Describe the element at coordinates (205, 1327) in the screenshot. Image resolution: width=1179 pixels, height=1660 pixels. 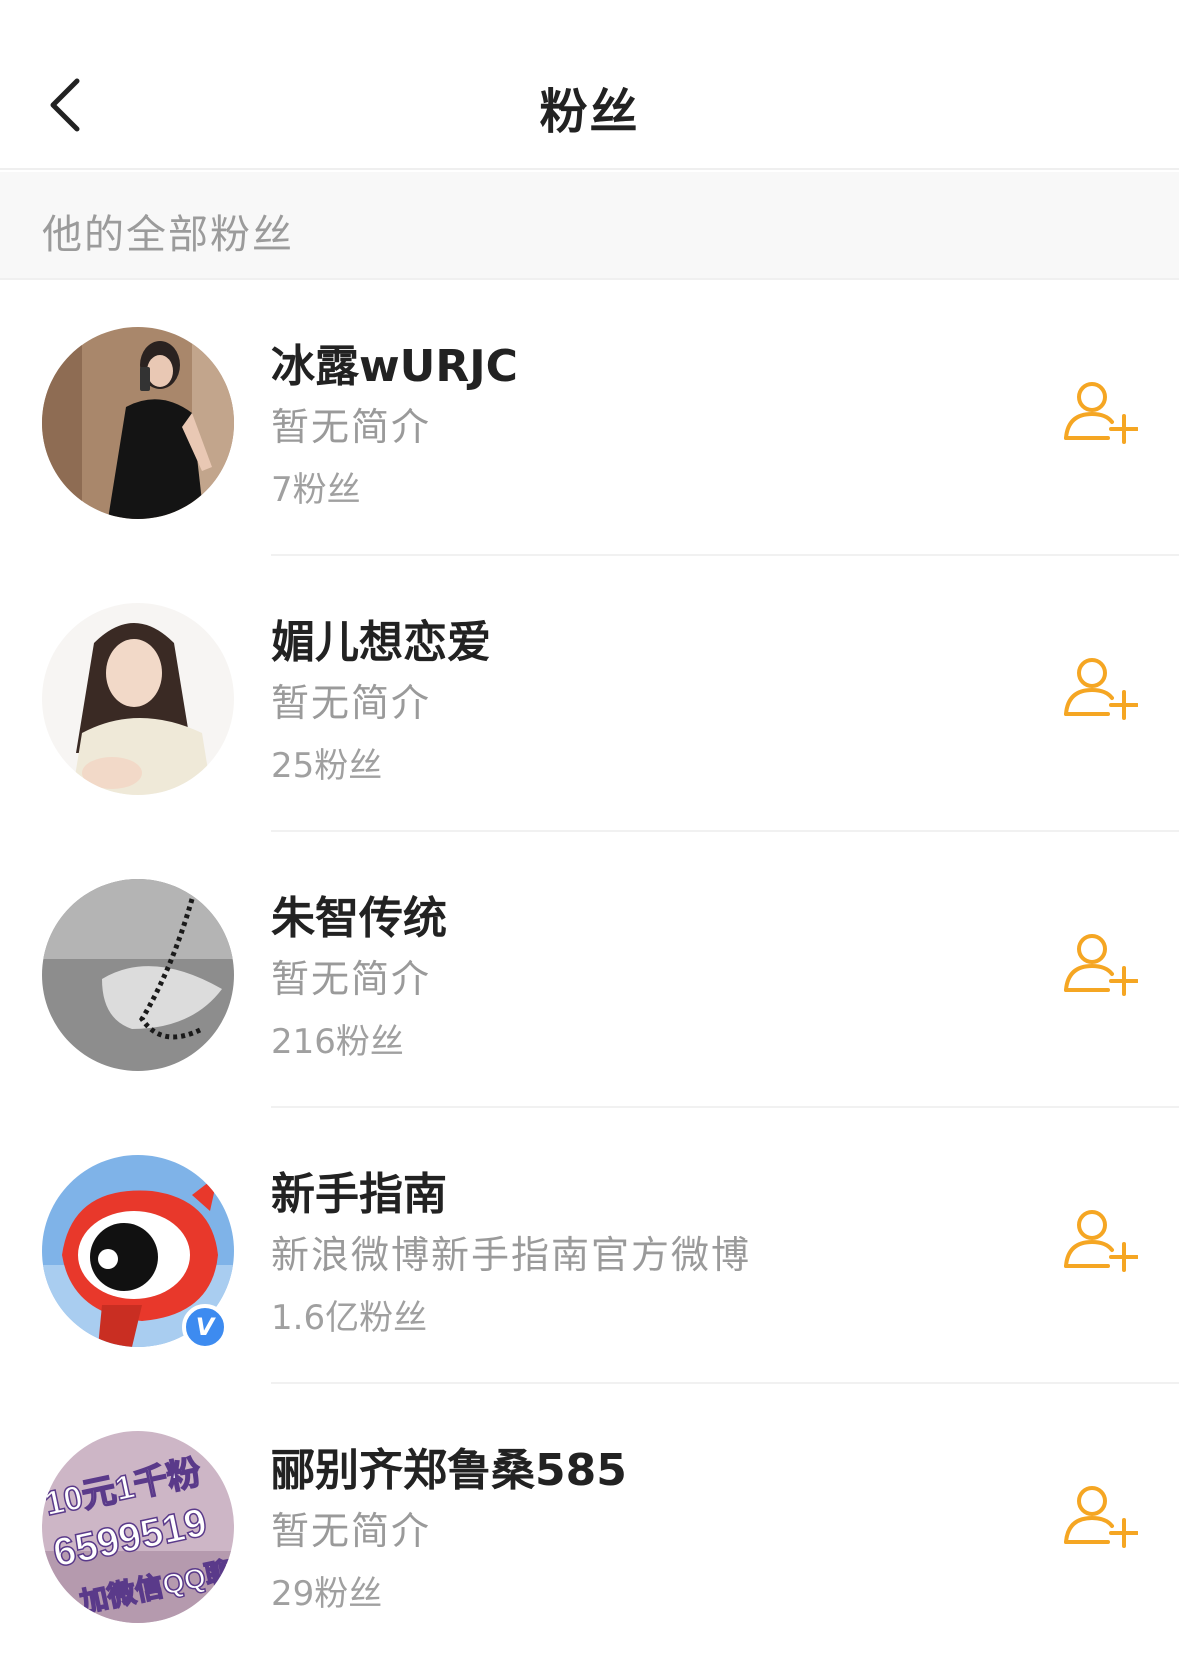
I see `verified-badge: V` at that location.